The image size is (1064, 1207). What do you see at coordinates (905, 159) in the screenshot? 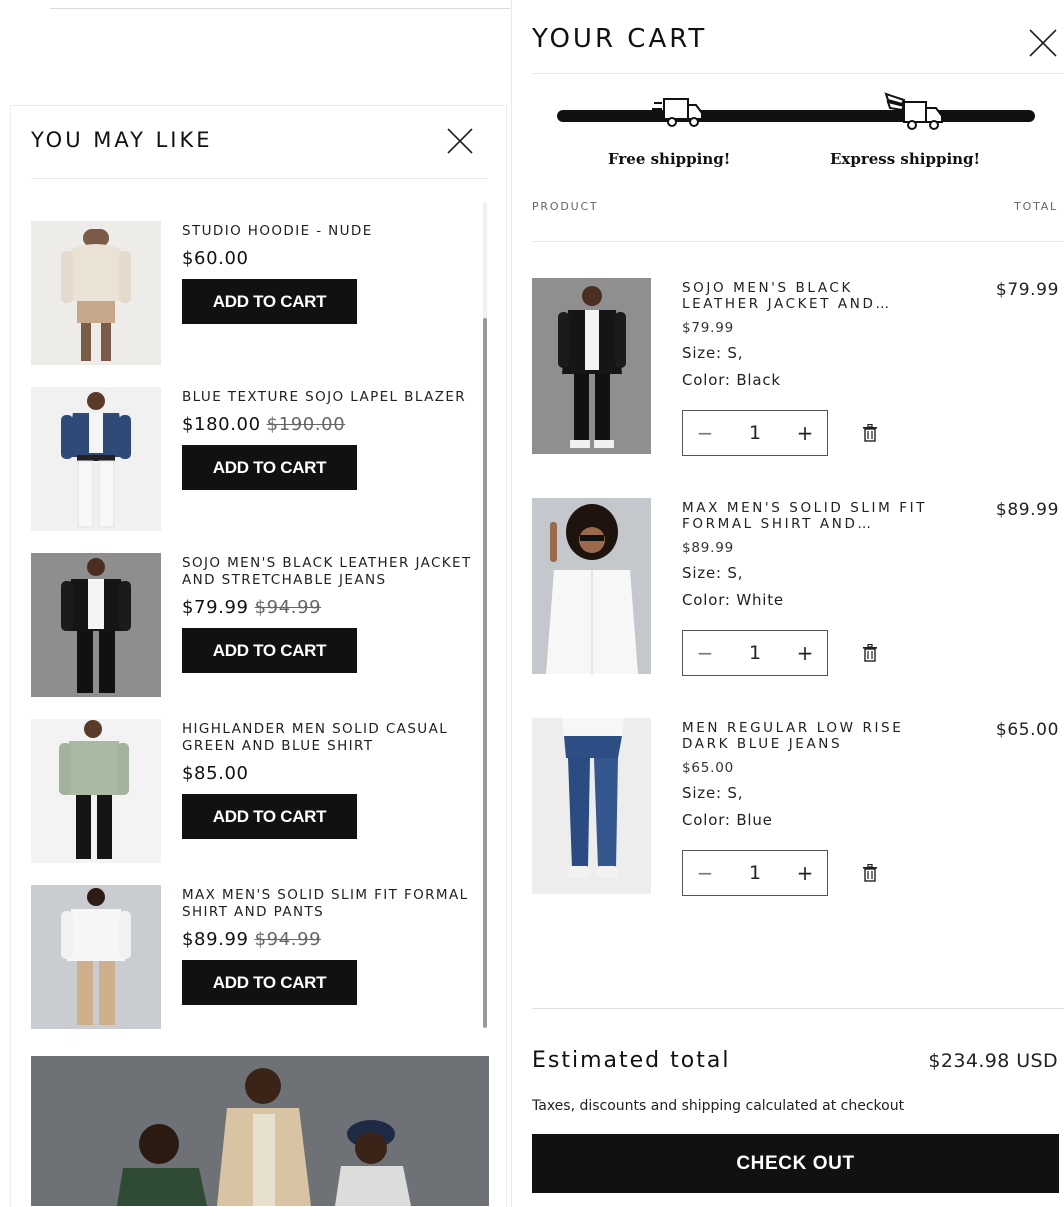
I see `express-shipping-label: Express shipping!` at bounding box center [905, 159].